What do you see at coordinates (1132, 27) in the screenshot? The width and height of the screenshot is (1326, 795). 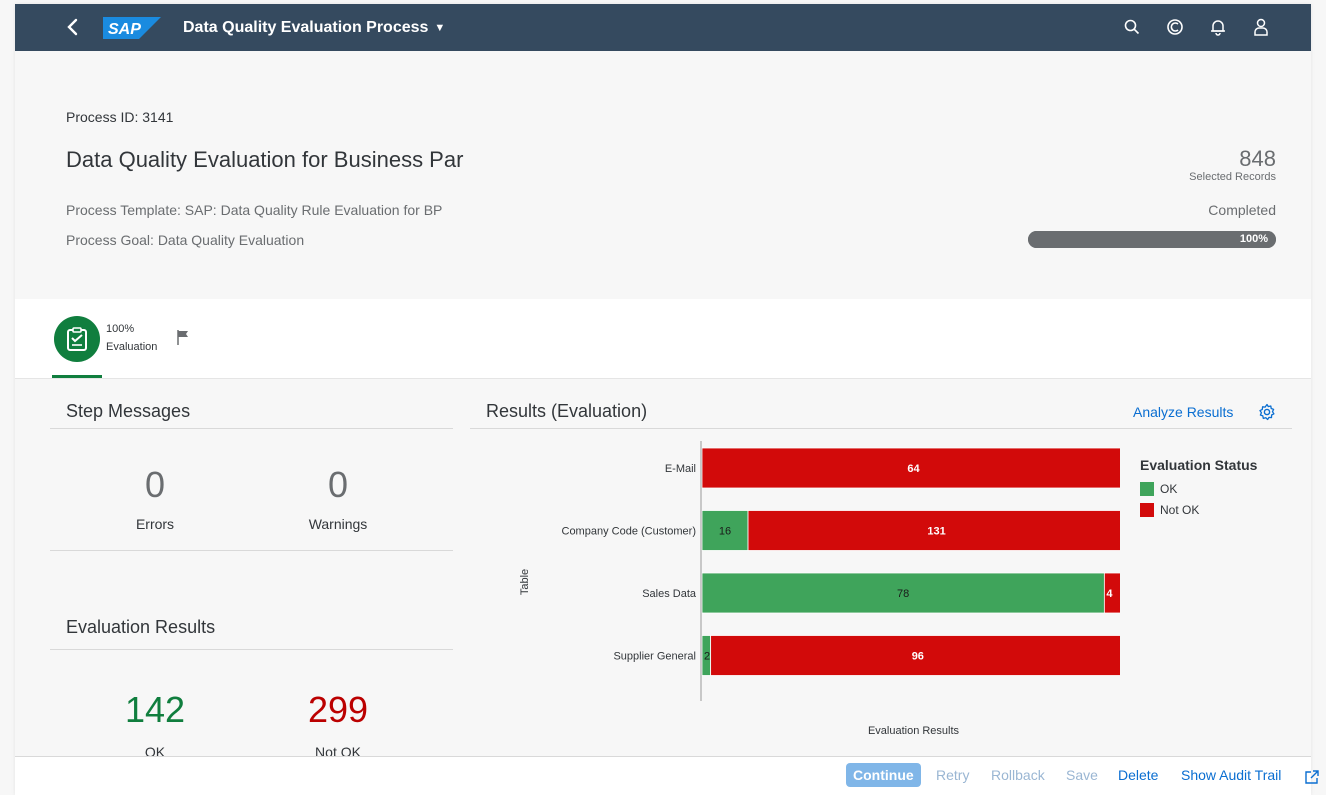 I see `search-icon` at bounding box center [1132, 27].